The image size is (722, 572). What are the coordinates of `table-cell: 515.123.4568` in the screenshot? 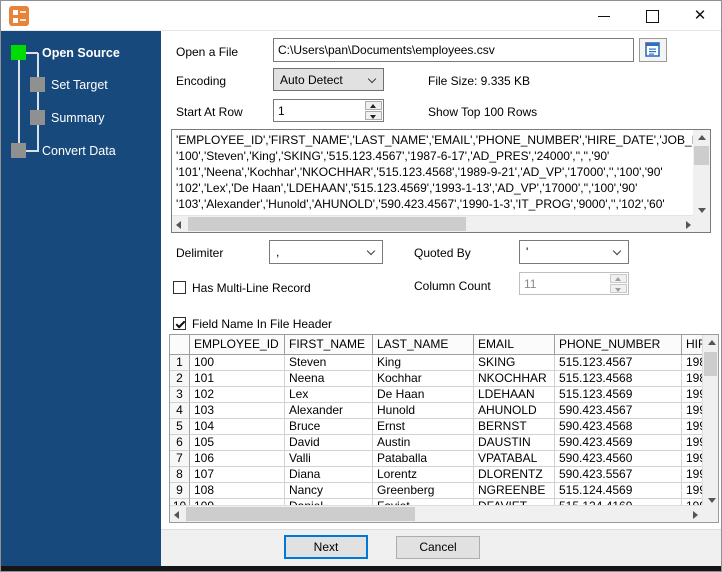 It's located at (618, 379).